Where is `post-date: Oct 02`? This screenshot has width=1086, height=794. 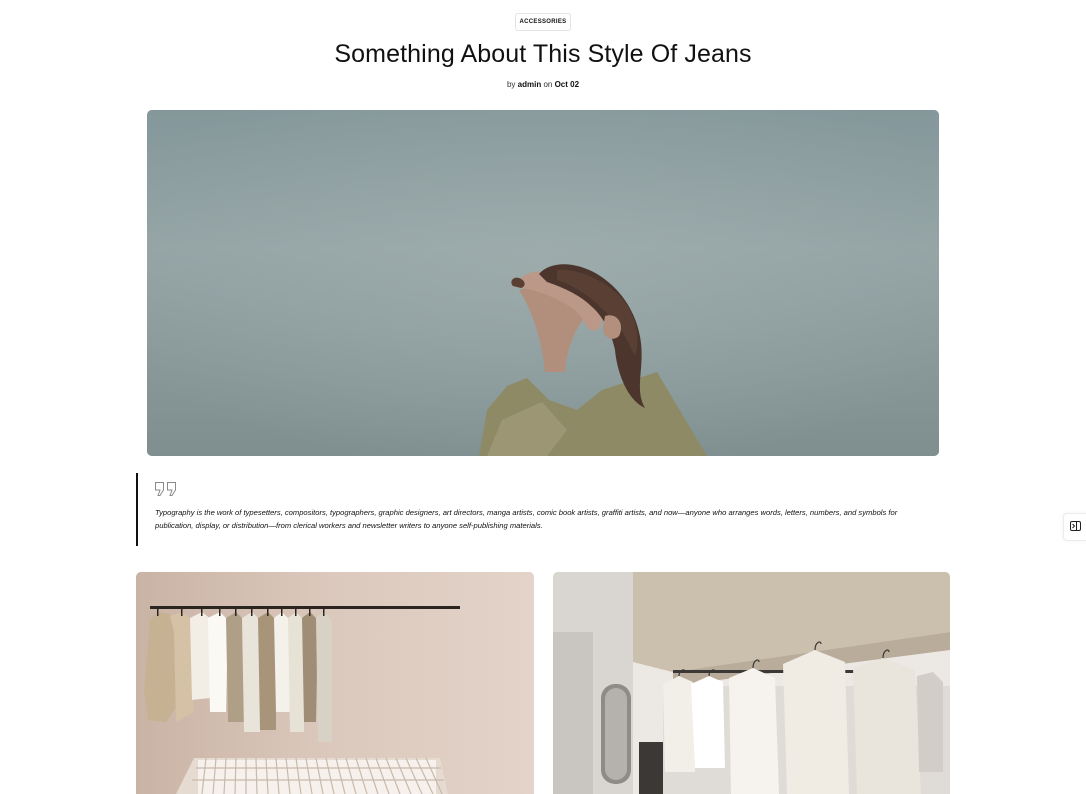 post-date: Oct 02 is located at coordinates (567, 84).